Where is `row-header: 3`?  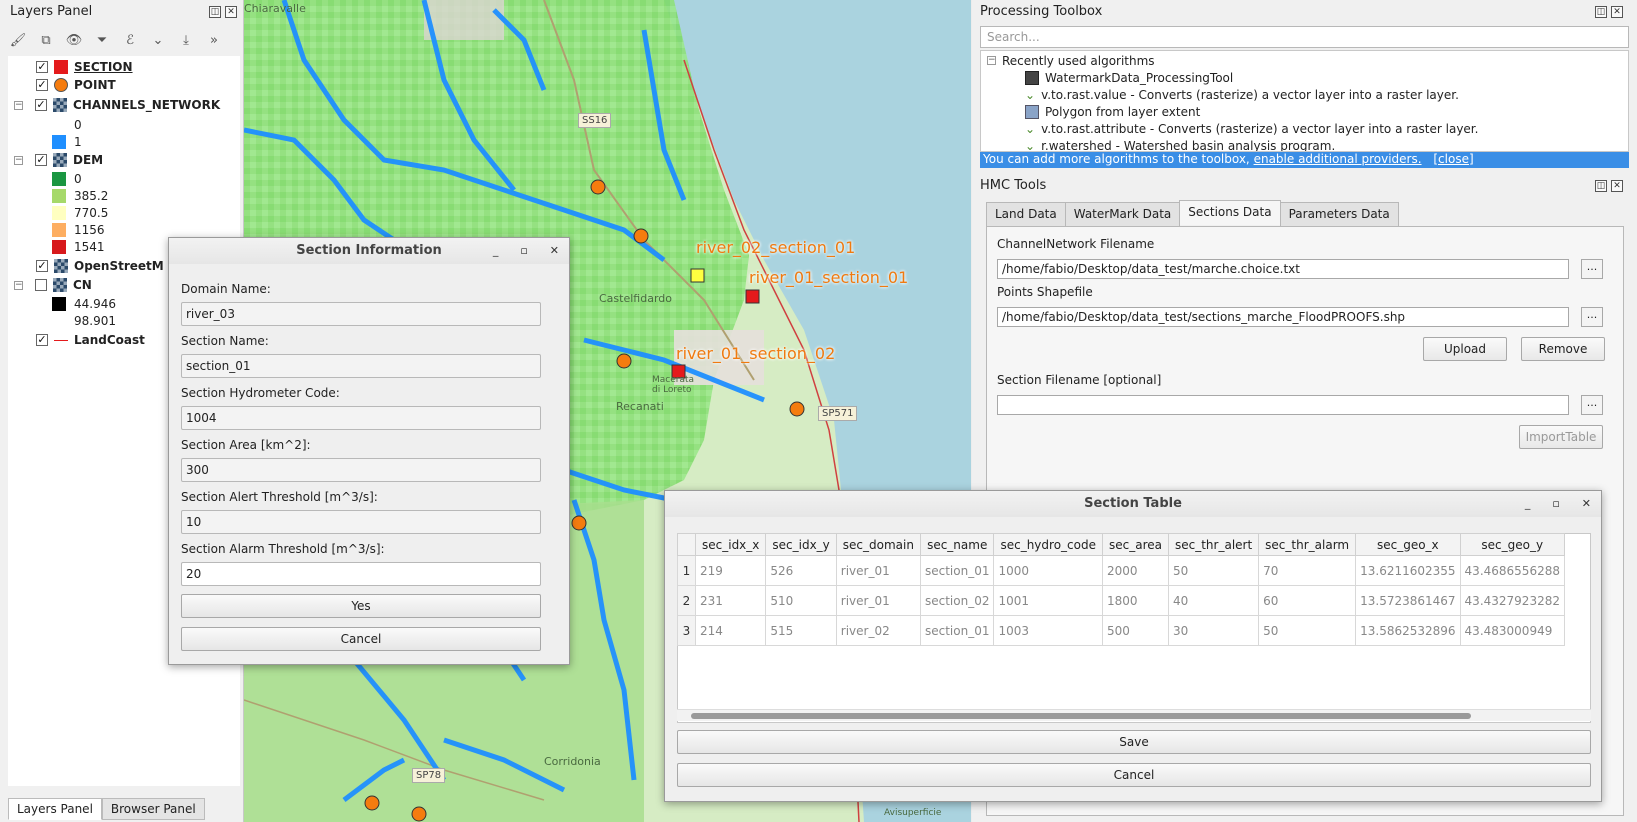 row-header: 3 is located at coordinates (686, 630).